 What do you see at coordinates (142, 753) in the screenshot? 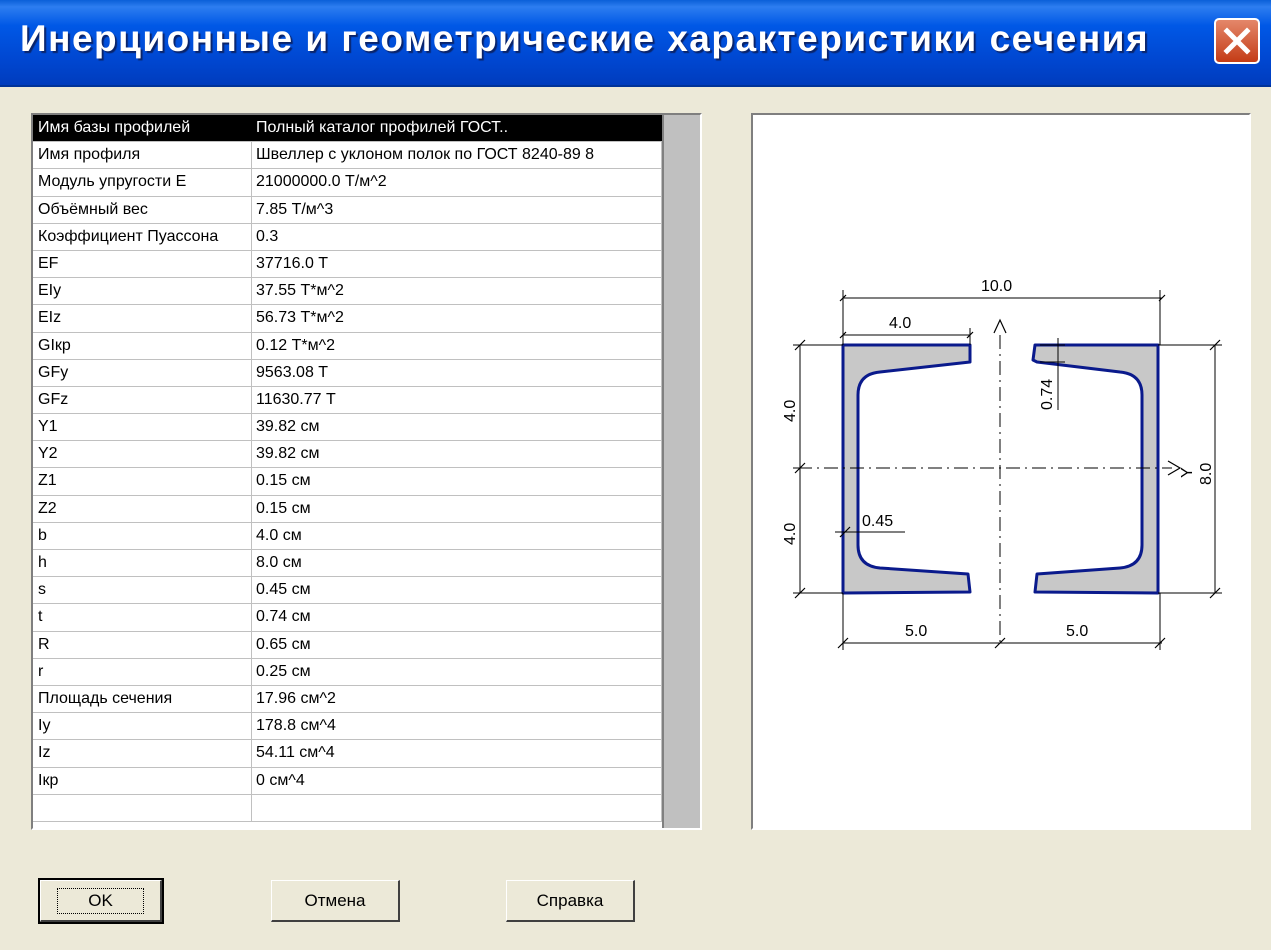
I see `property-name-cell: Iz` at bounding box center [142, 753].